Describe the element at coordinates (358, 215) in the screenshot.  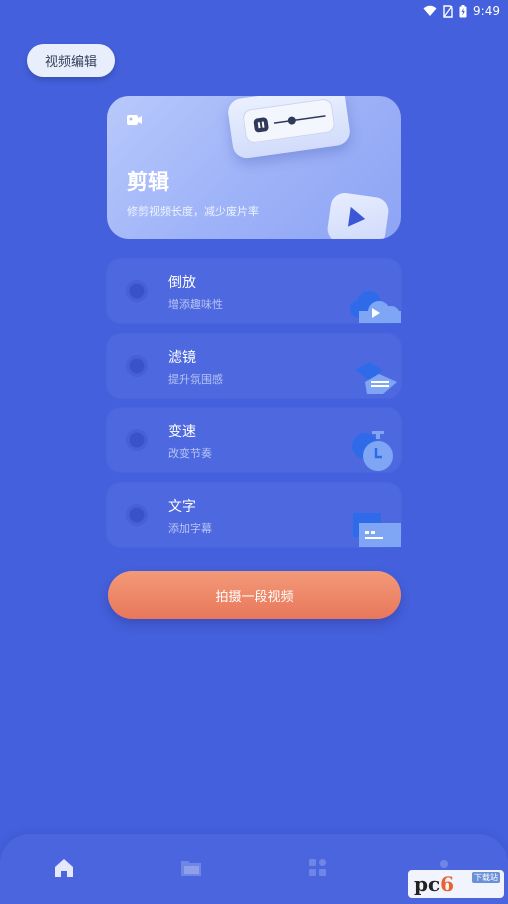
I see `play-icon` at that location.